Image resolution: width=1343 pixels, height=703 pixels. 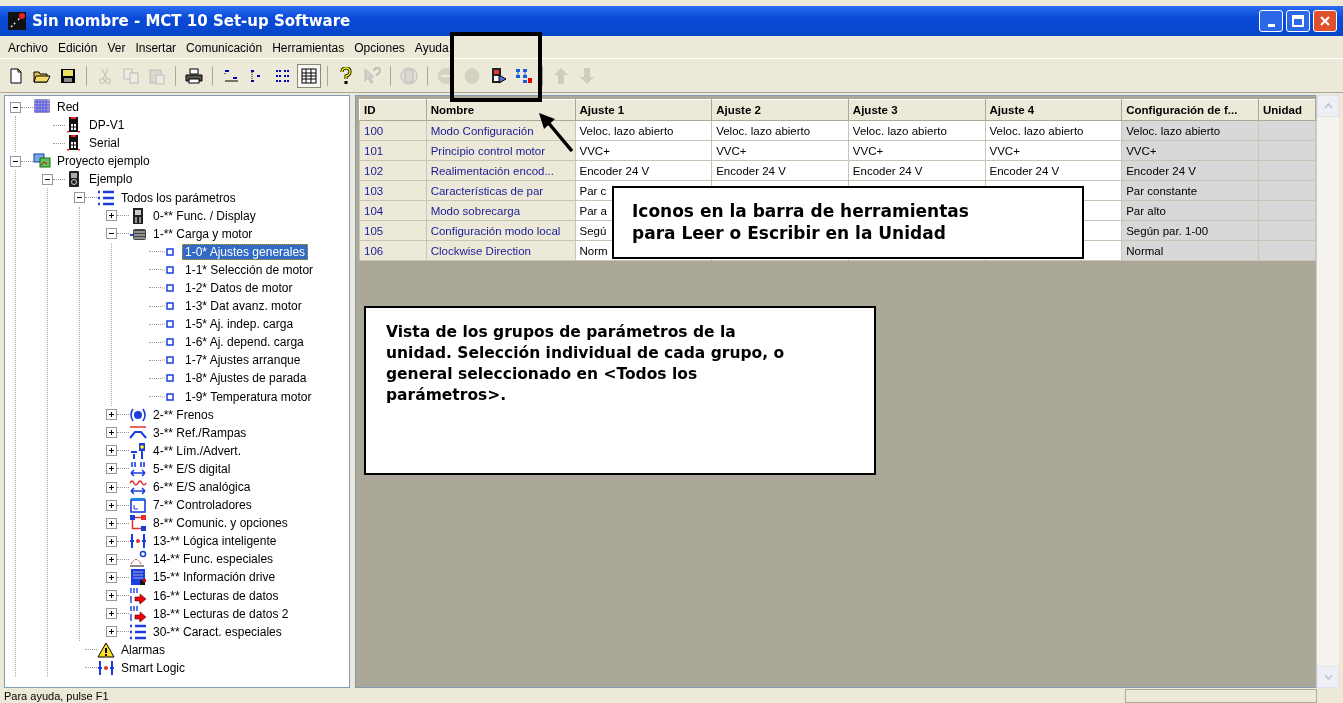 What do you see at coordinates (105, 76) in the screenshot?
I see `scissors-icon` at bounding box center [105, 76].